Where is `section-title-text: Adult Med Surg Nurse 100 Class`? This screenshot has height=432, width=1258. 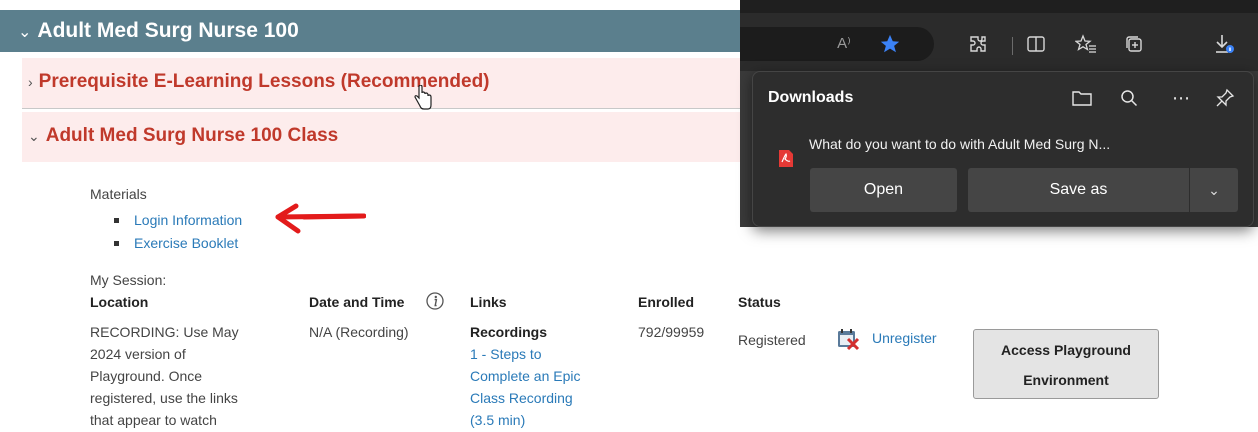 section-title-text: Adult Med Surg Nurse 100 Class is located at coordinates (192, 135).